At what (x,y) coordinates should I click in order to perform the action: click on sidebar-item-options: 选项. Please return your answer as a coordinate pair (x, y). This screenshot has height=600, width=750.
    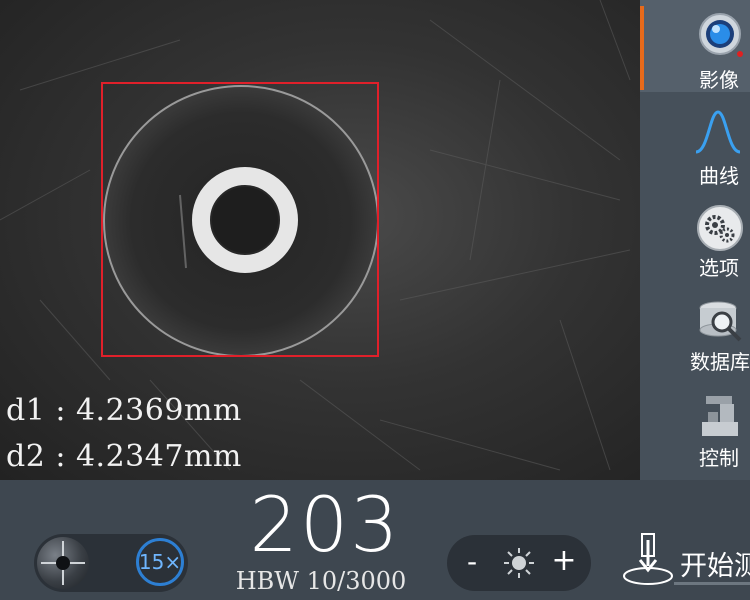
    Looking at the image, I should click on (695, 234).